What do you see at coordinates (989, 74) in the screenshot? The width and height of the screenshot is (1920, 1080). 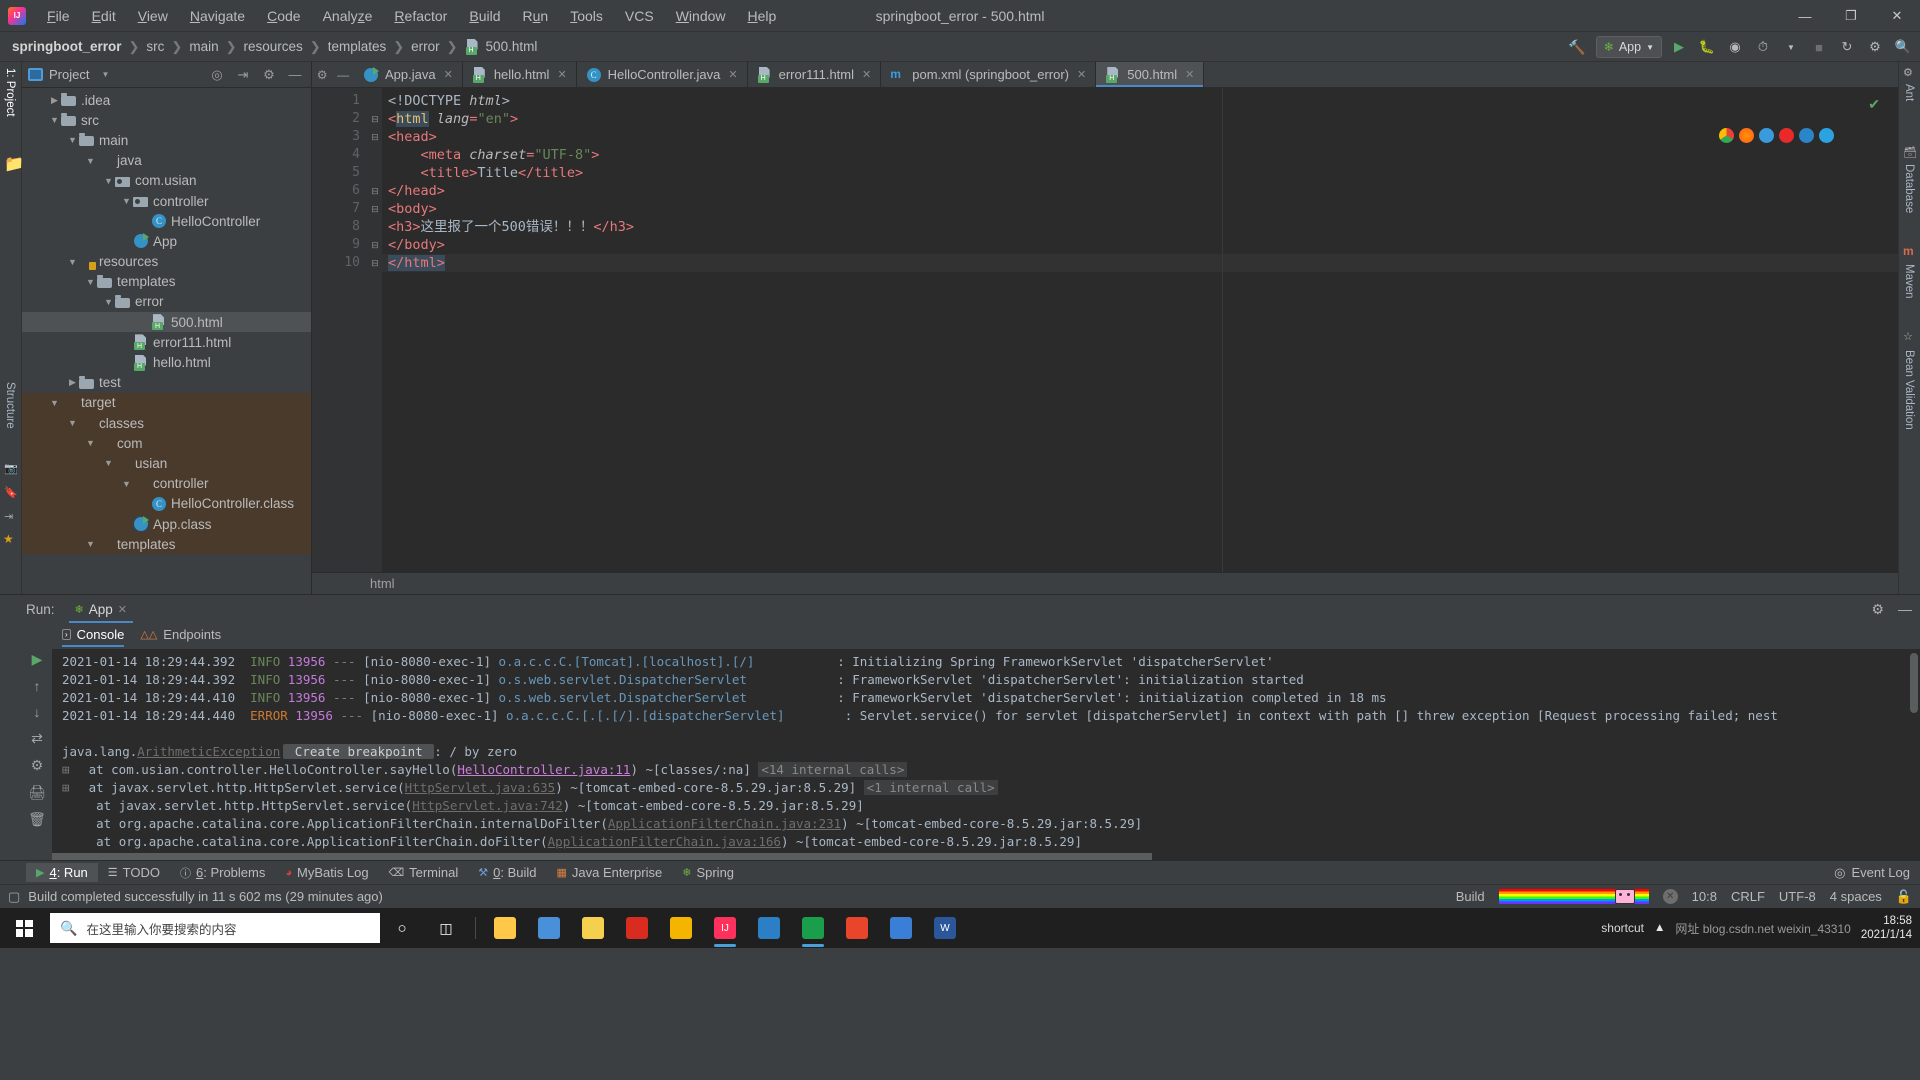 I see `editor-tab-pom-xml: m pom.xml (springboot_error) ✕` at bounding box center [989, 74].